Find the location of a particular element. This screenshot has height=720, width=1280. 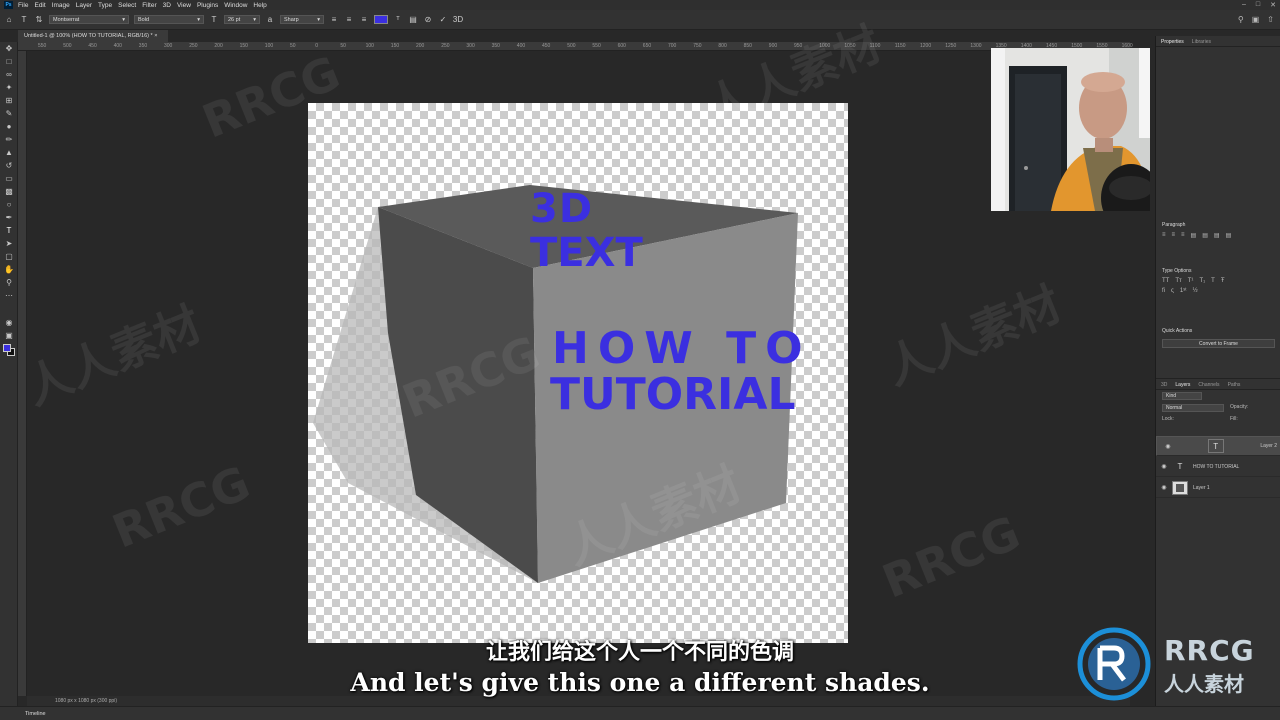

tab-libraries: Libraries is located at coordinates (1201, 42).